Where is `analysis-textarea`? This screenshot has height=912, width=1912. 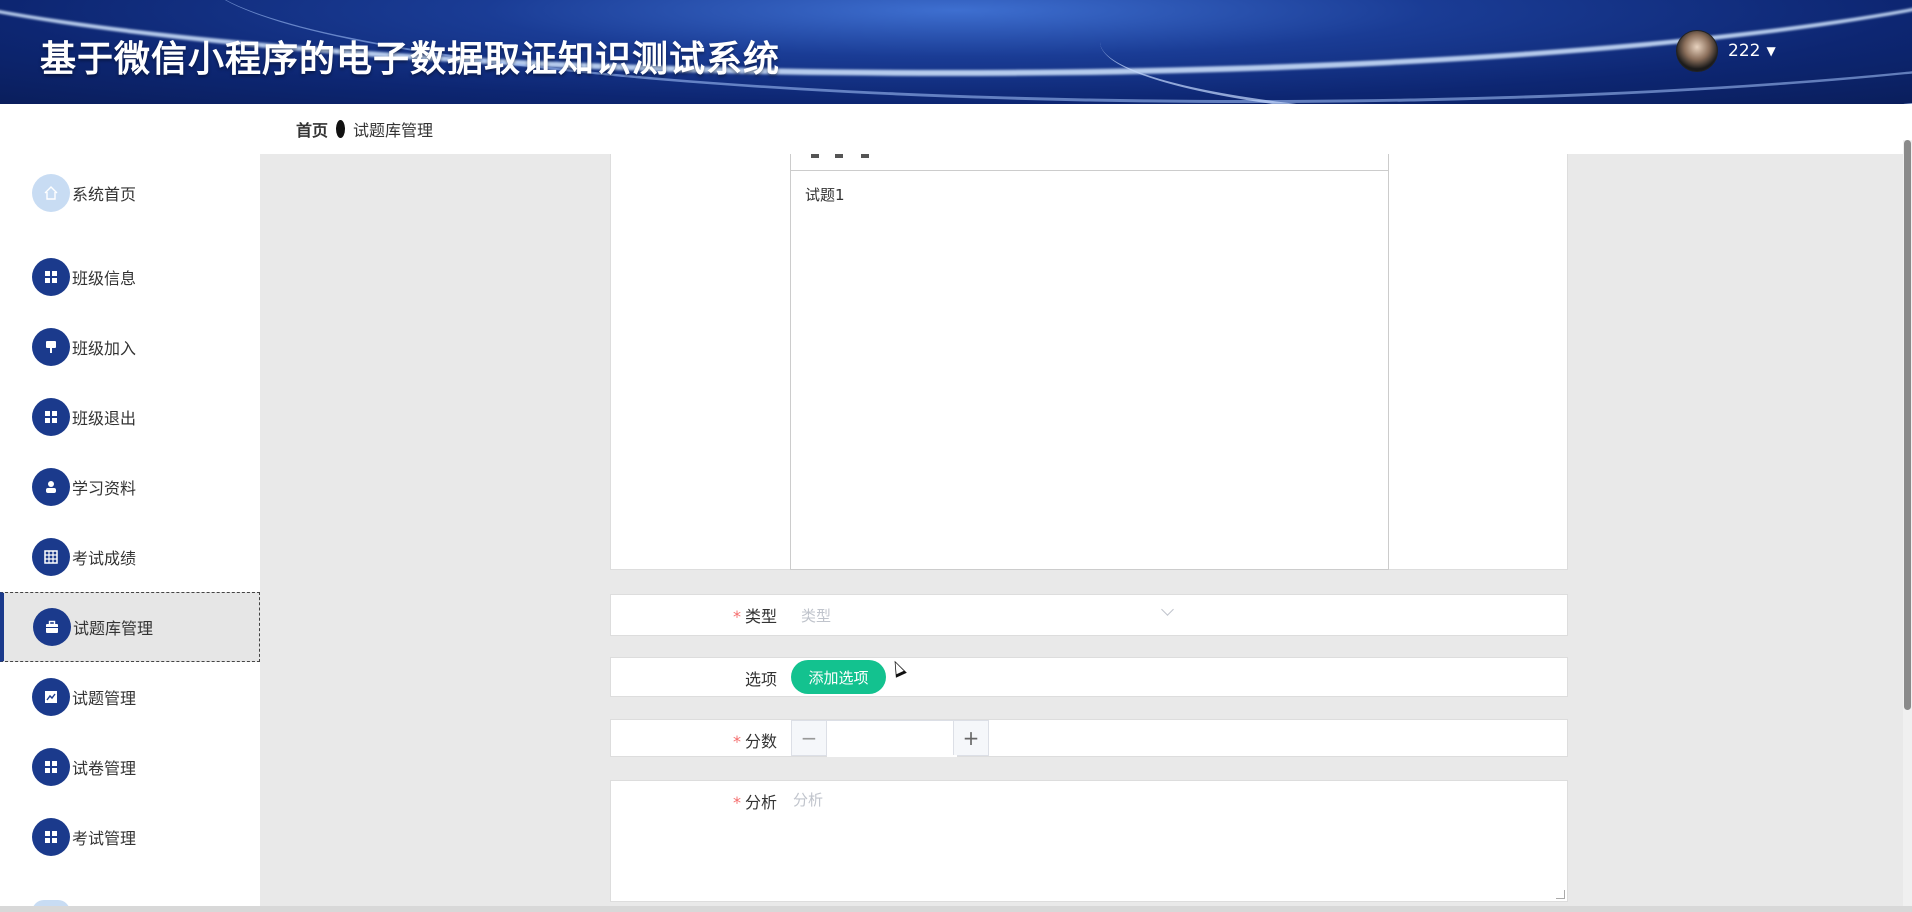
analysis-textarea is located at coordinates (1178, 844).